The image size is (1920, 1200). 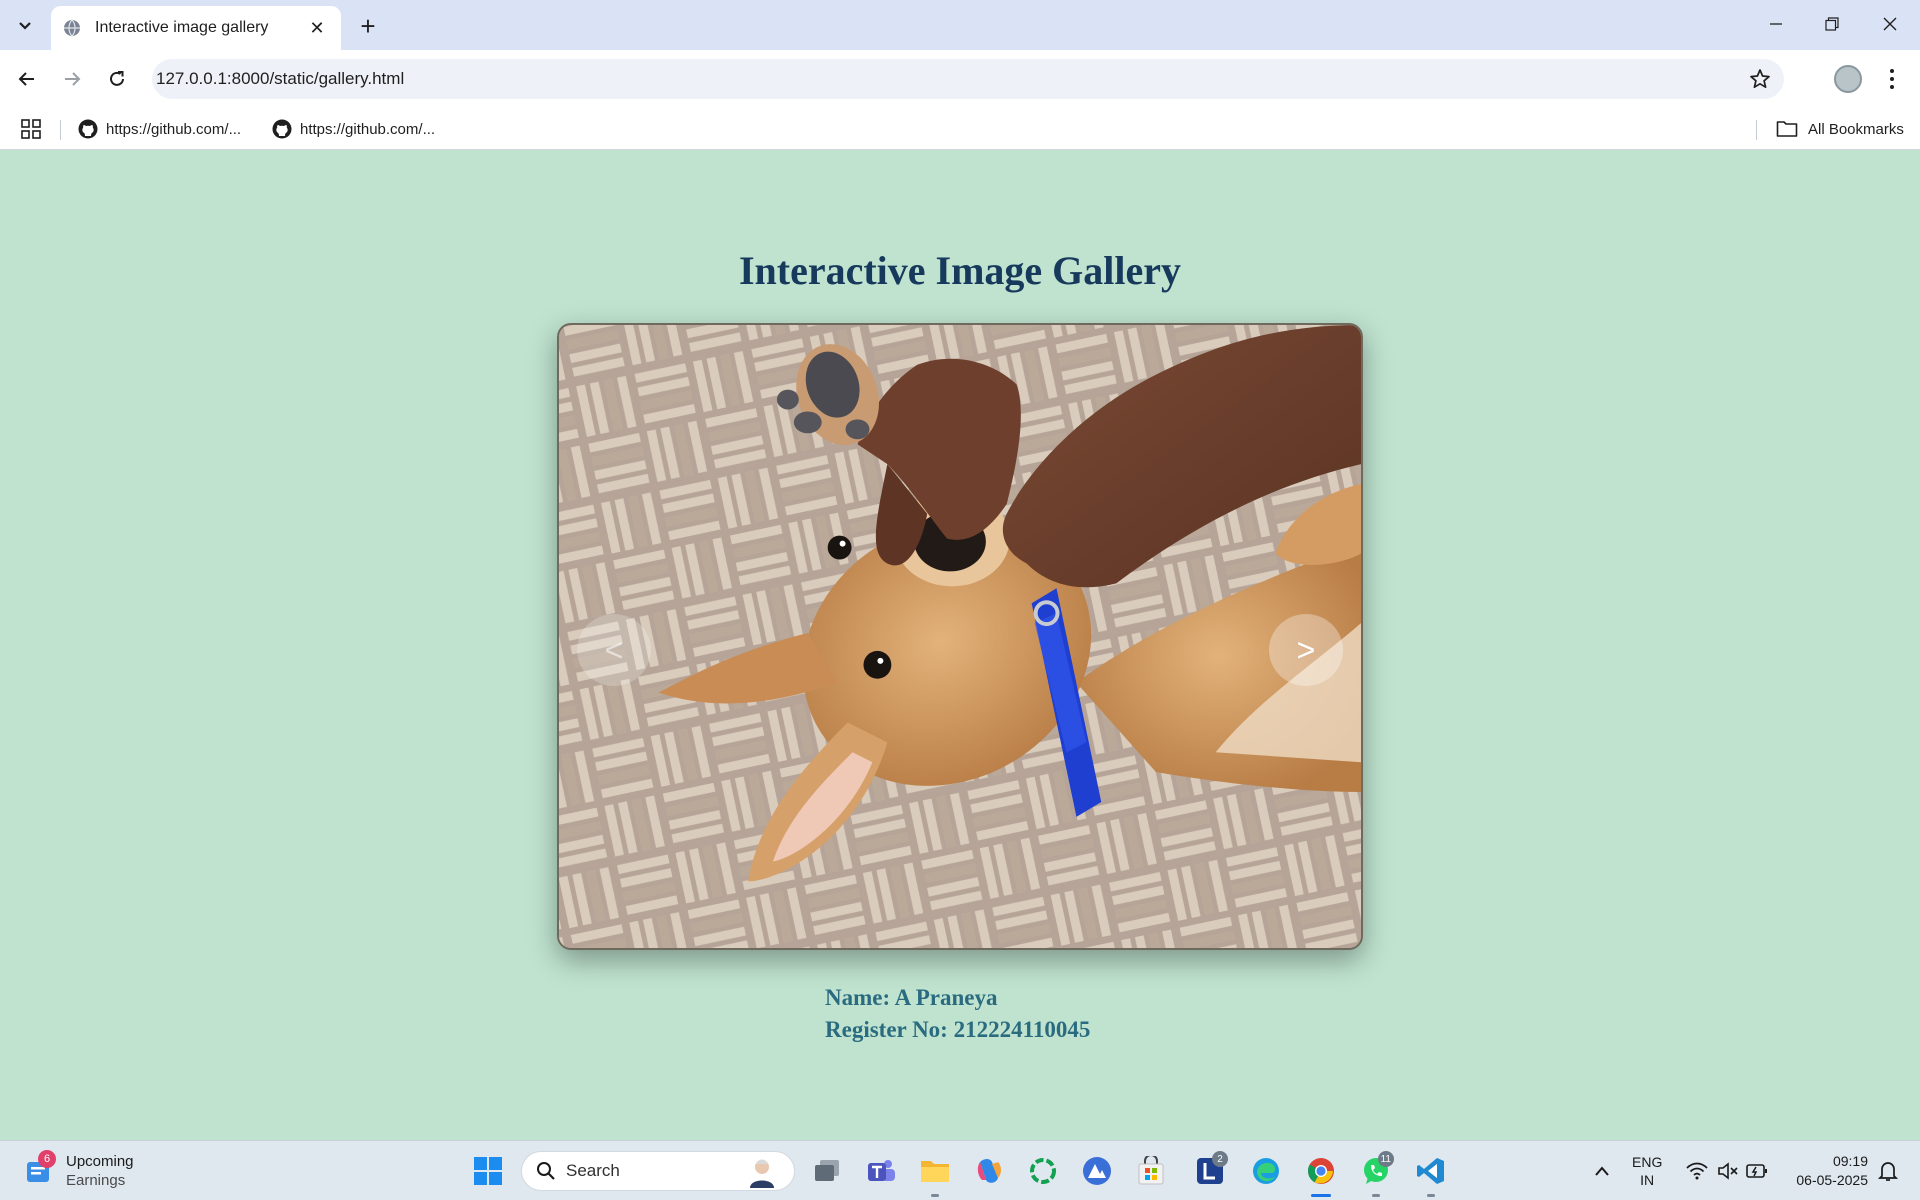 What do you see at coordinates (1320, 1171) in the screenshot?
I see `chrome-icon` at bounding box center [1320, 1171].